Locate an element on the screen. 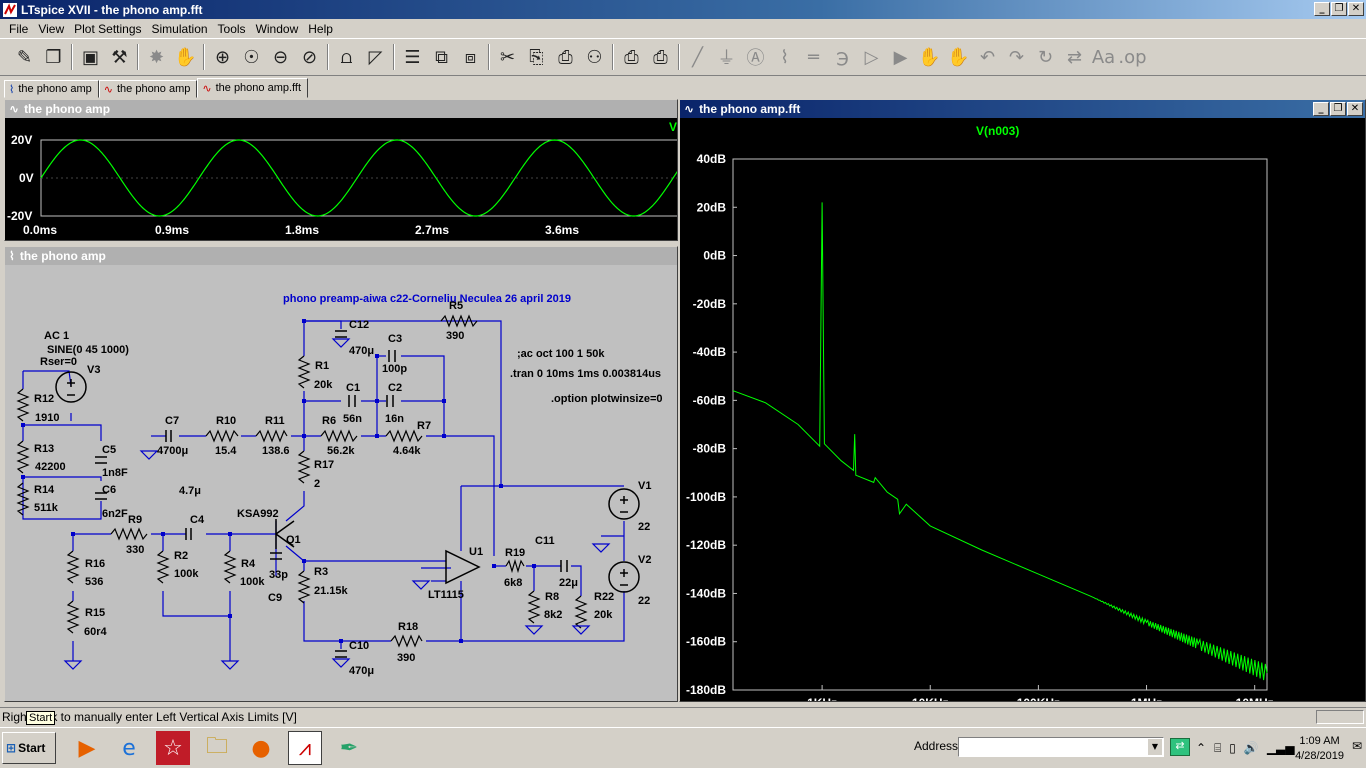 The width and height of the screenshot is (1366, 768). component-label: R6 is located at coordinates (329, 421).